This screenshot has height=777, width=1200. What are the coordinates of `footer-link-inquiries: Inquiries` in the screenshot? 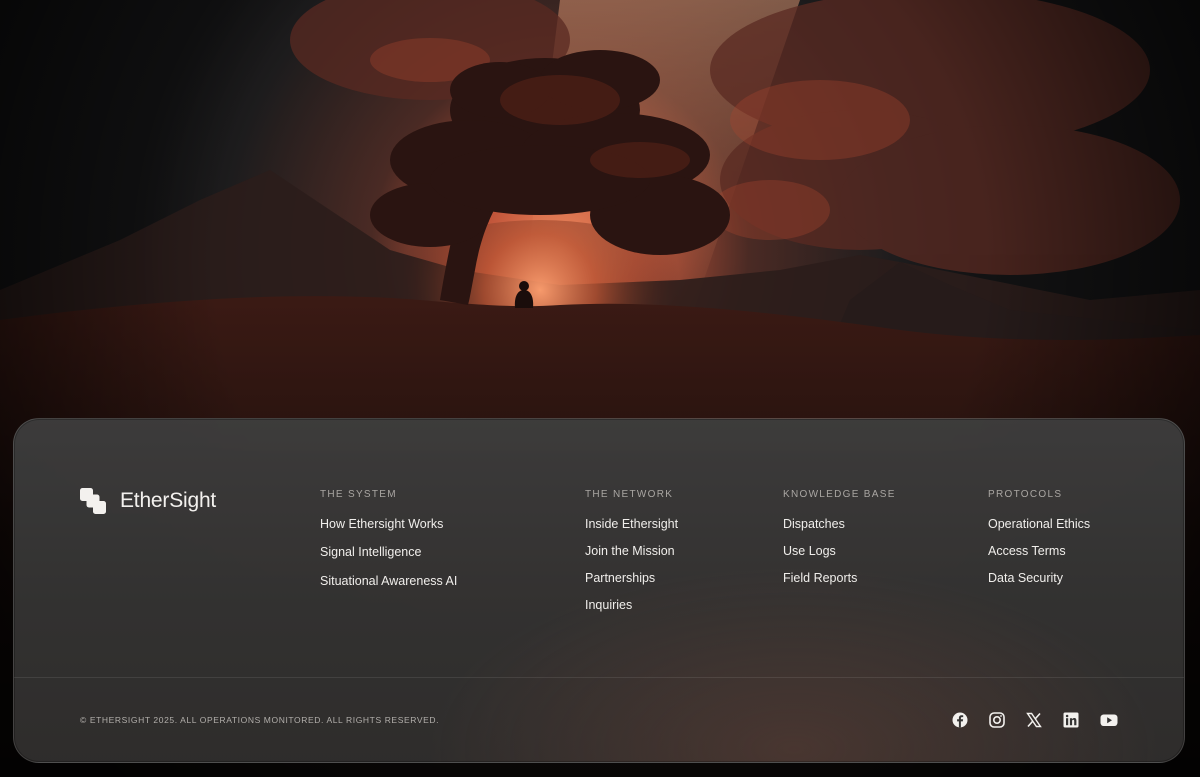 It's located at (631, 605).